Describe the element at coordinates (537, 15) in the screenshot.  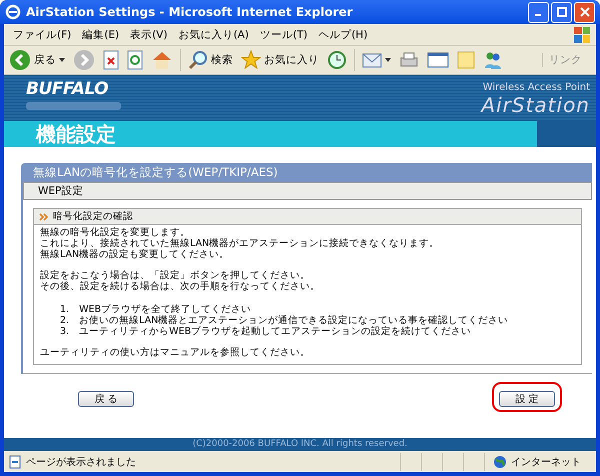
I see `minimize-icon` at that location.